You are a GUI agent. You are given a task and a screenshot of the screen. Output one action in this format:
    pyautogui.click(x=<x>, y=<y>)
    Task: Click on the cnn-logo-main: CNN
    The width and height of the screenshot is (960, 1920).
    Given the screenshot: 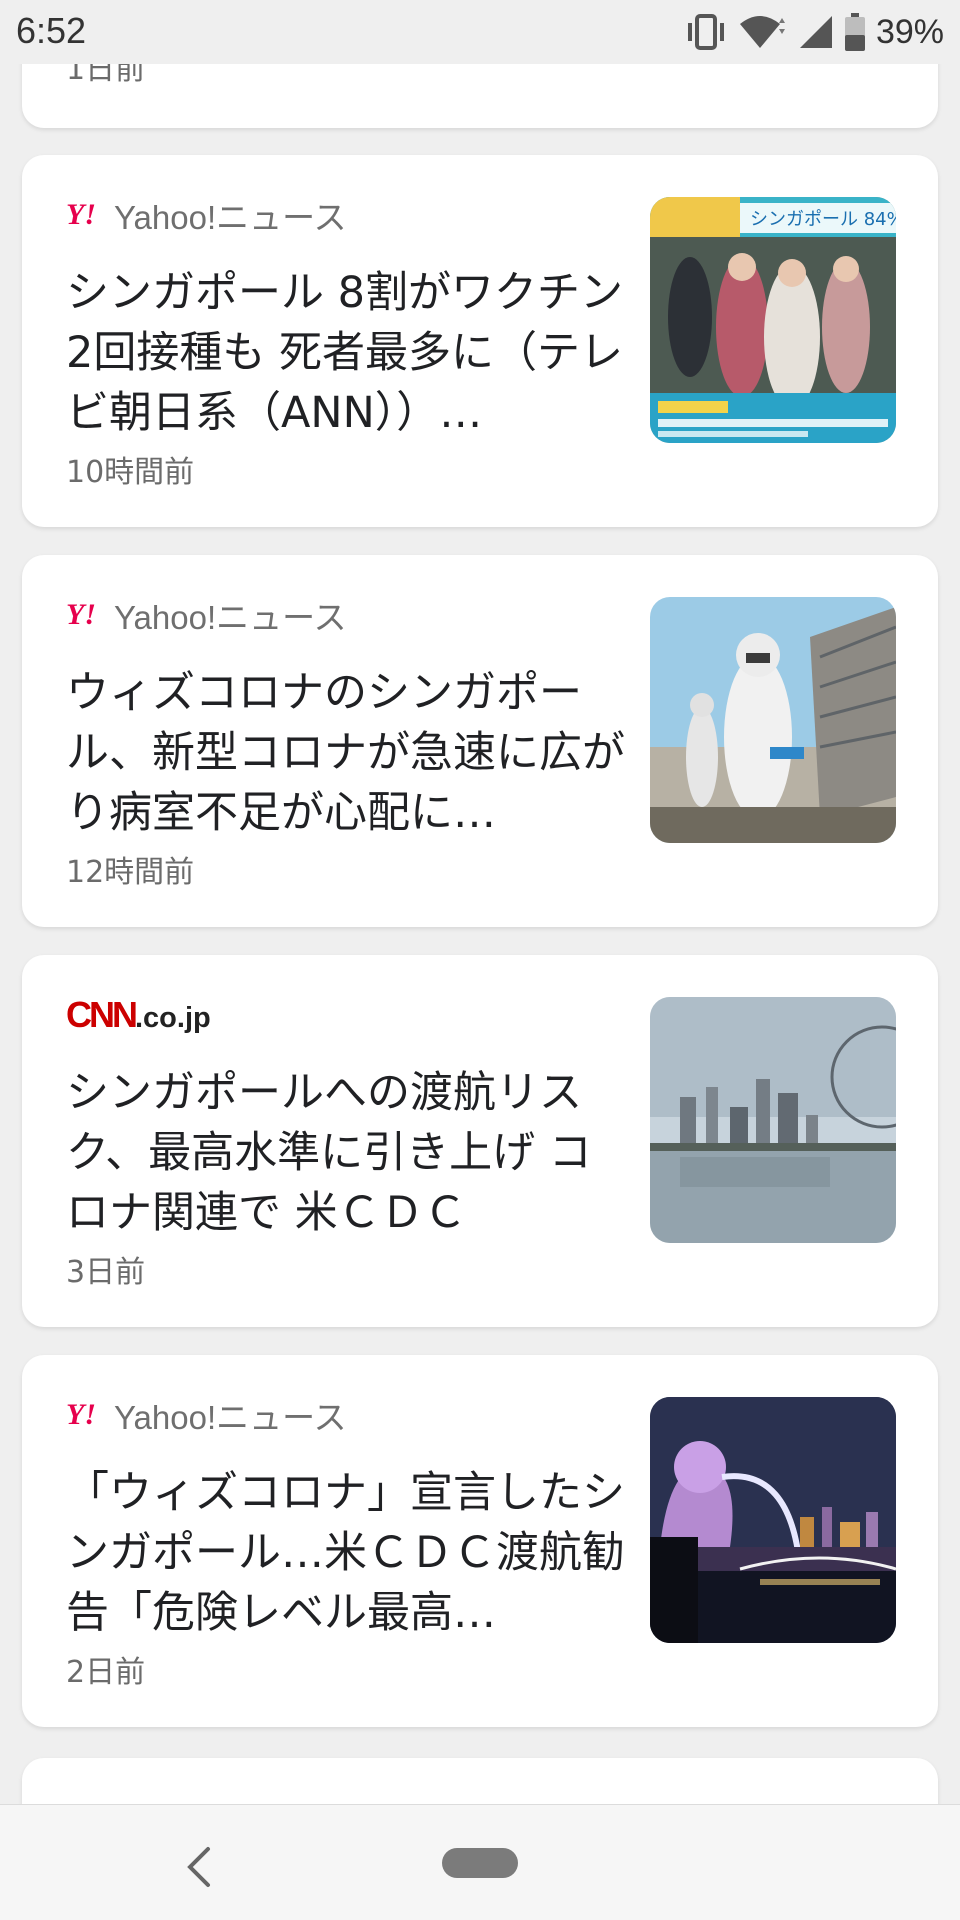 What is the action you would take?
    pyautogui.click(x=102, y=1014)
    